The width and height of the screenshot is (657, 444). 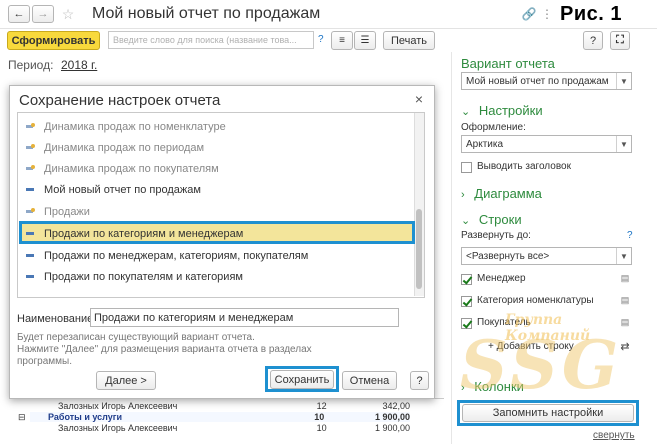 I want to click on variant-title: Вариант отчета, so click(x=508, y=63).